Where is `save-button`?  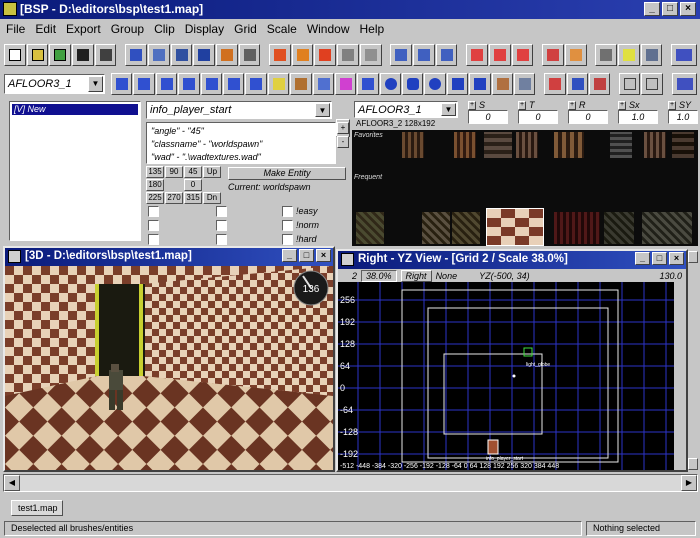
save-button is located at coordinates (83, 55).